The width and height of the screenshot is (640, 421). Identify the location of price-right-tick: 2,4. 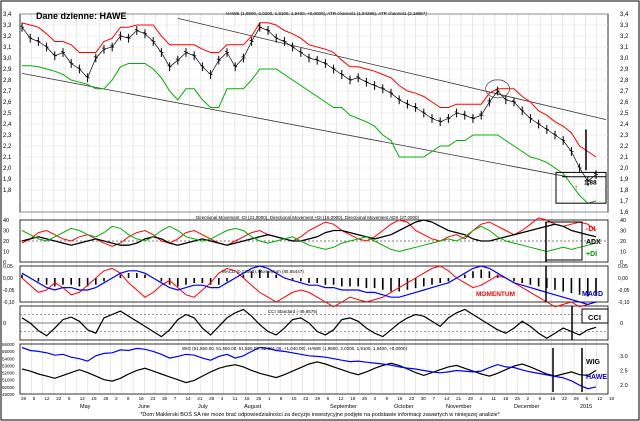
(624, 125).